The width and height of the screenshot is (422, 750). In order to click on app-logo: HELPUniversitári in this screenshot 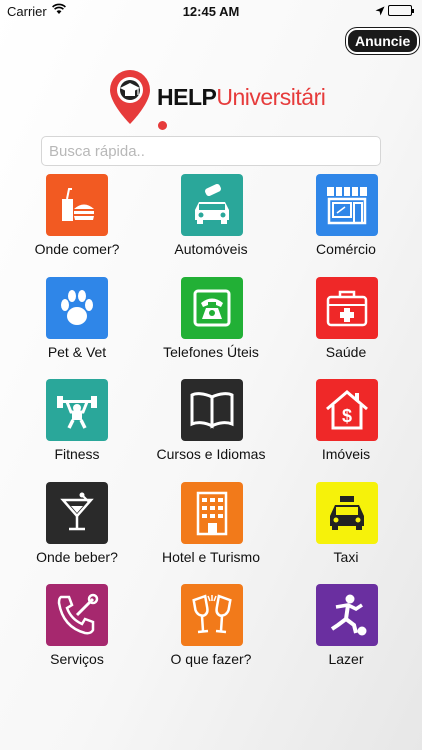, I will do `click(216, 99)`.